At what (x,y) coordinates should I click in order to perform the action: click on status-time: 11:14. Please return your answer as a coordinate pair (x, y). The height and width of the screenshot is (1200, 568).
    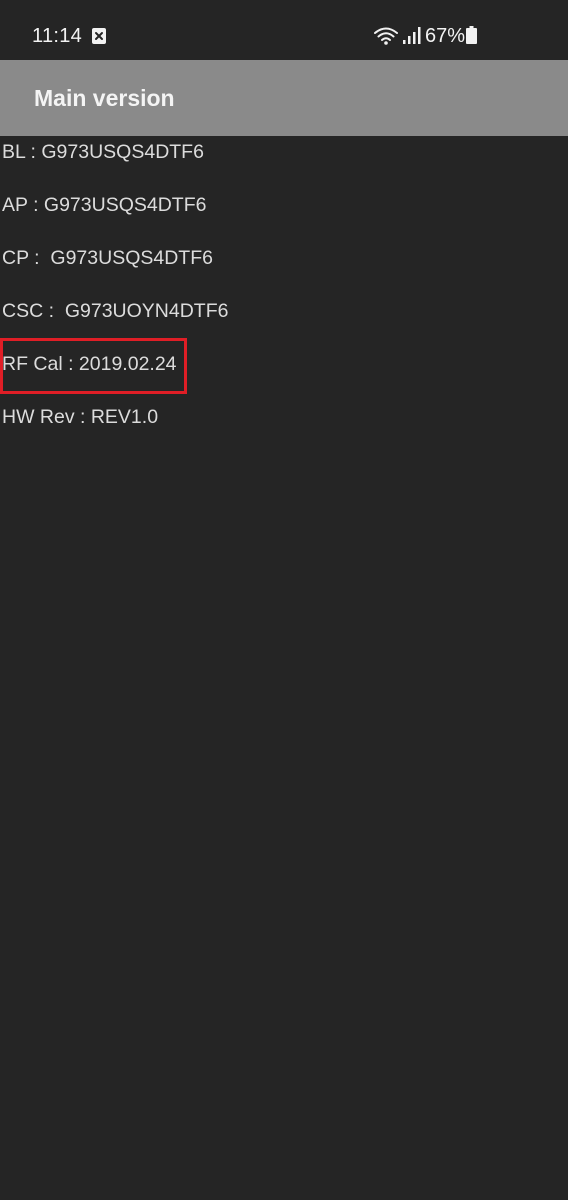
    Looking at the image, I should click on (57, 36).